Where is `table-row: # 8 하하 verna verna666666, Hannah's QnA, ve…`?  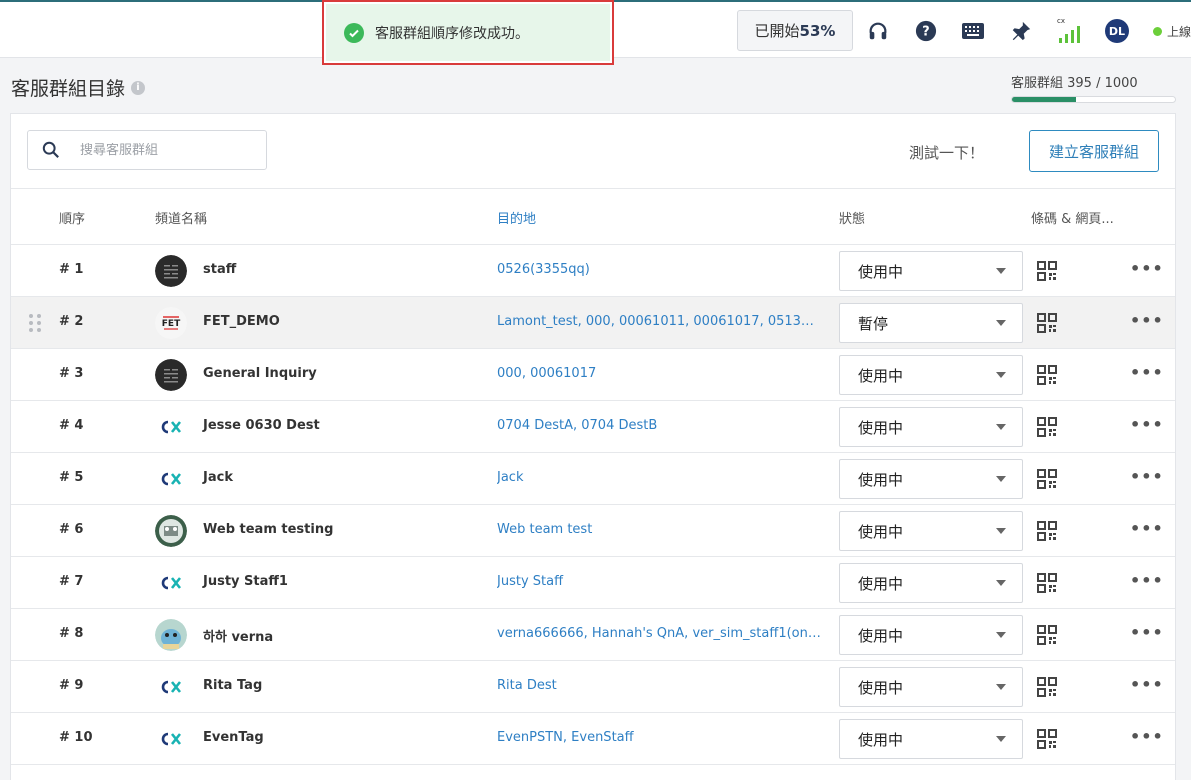
table-row: # 8 하하 verna verna666666, Hannah's QnA, ve… is located at coordinates (593, 635).